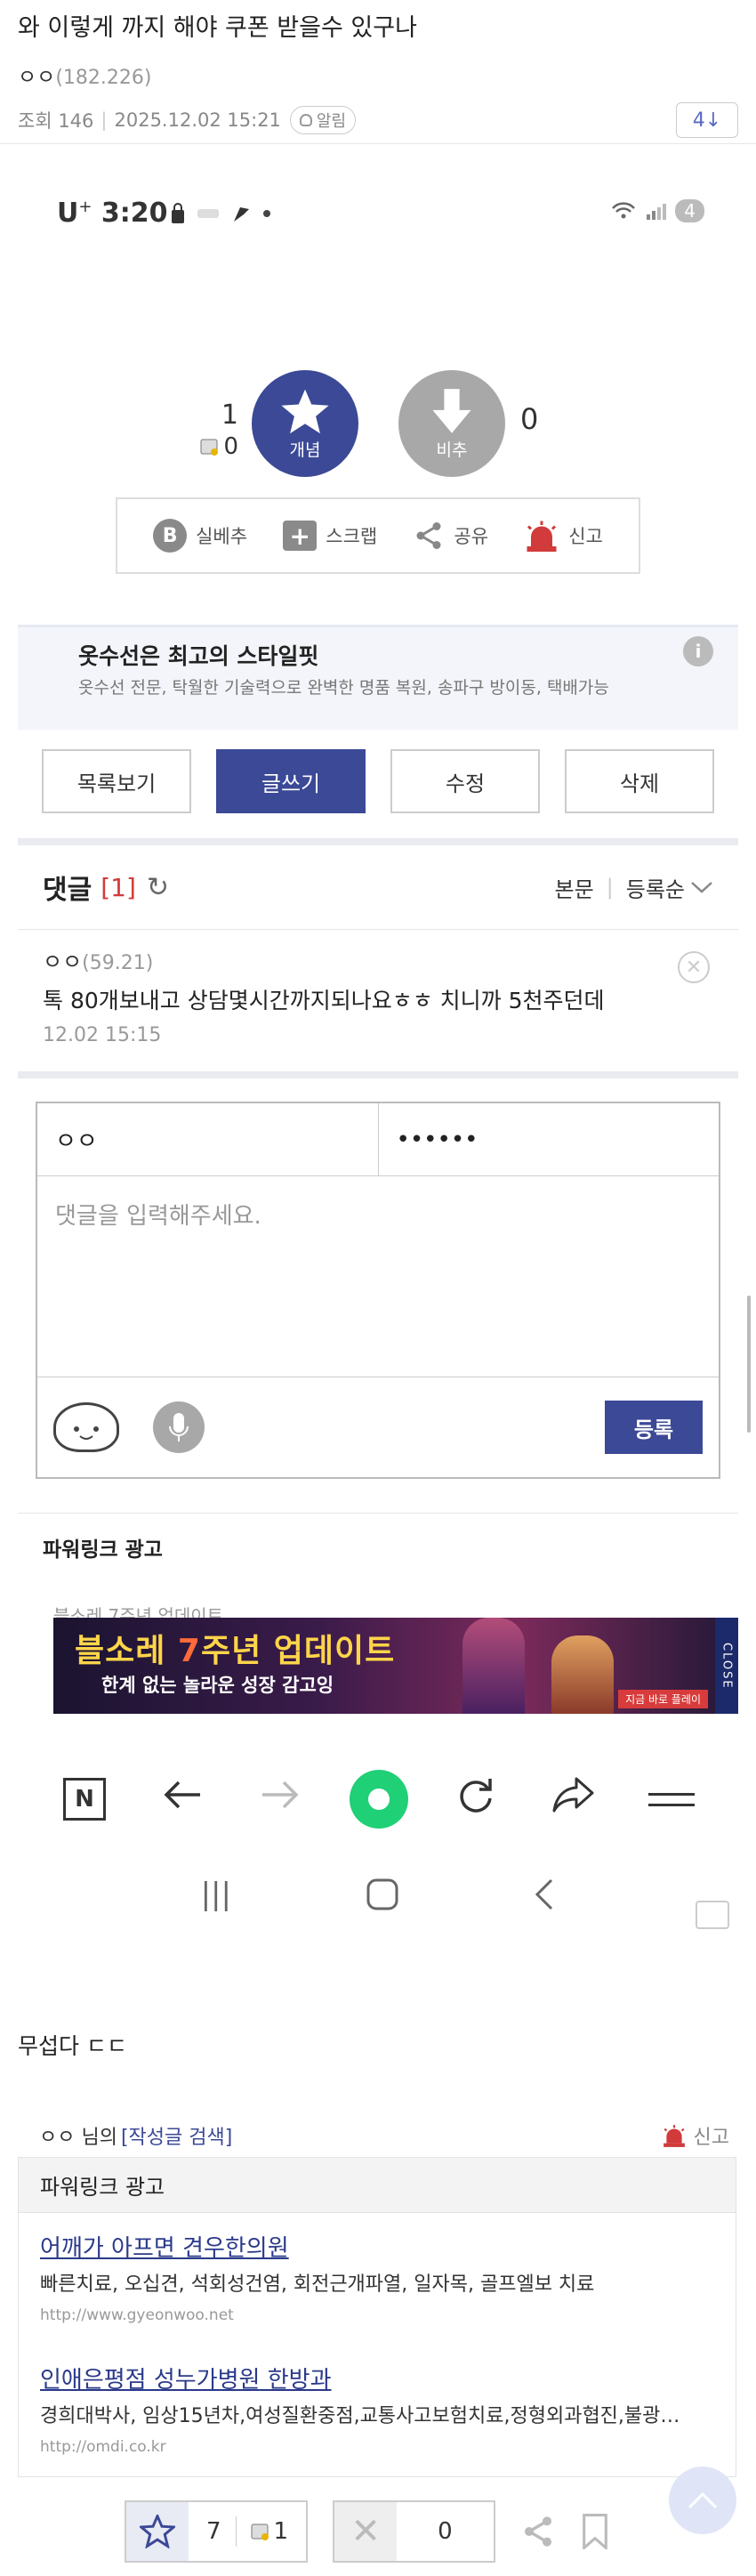  I want to click on bottom-upvote-count: 7, so click(213, 2531).